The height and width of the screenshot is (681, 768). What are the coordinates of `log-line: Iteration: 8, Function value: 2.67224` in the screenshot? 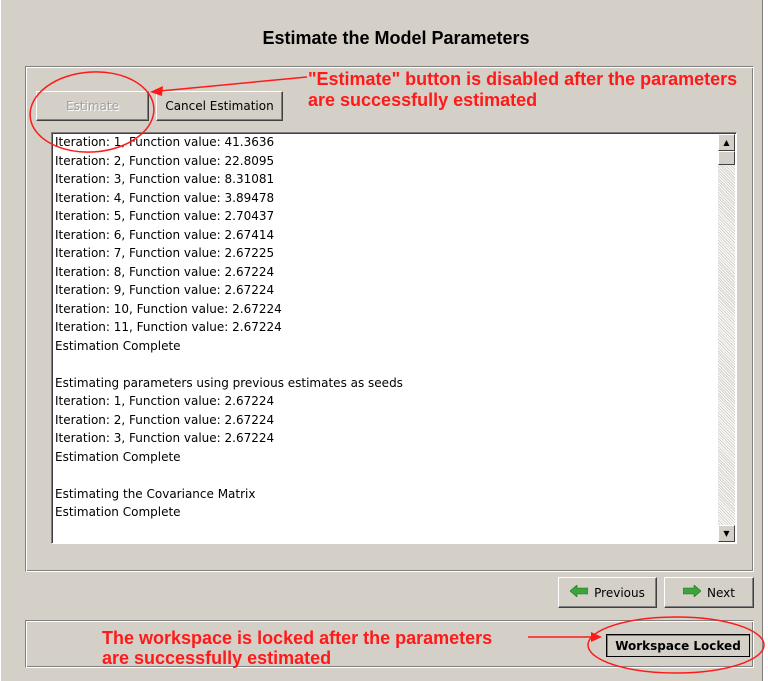 It's located at (165, 271).